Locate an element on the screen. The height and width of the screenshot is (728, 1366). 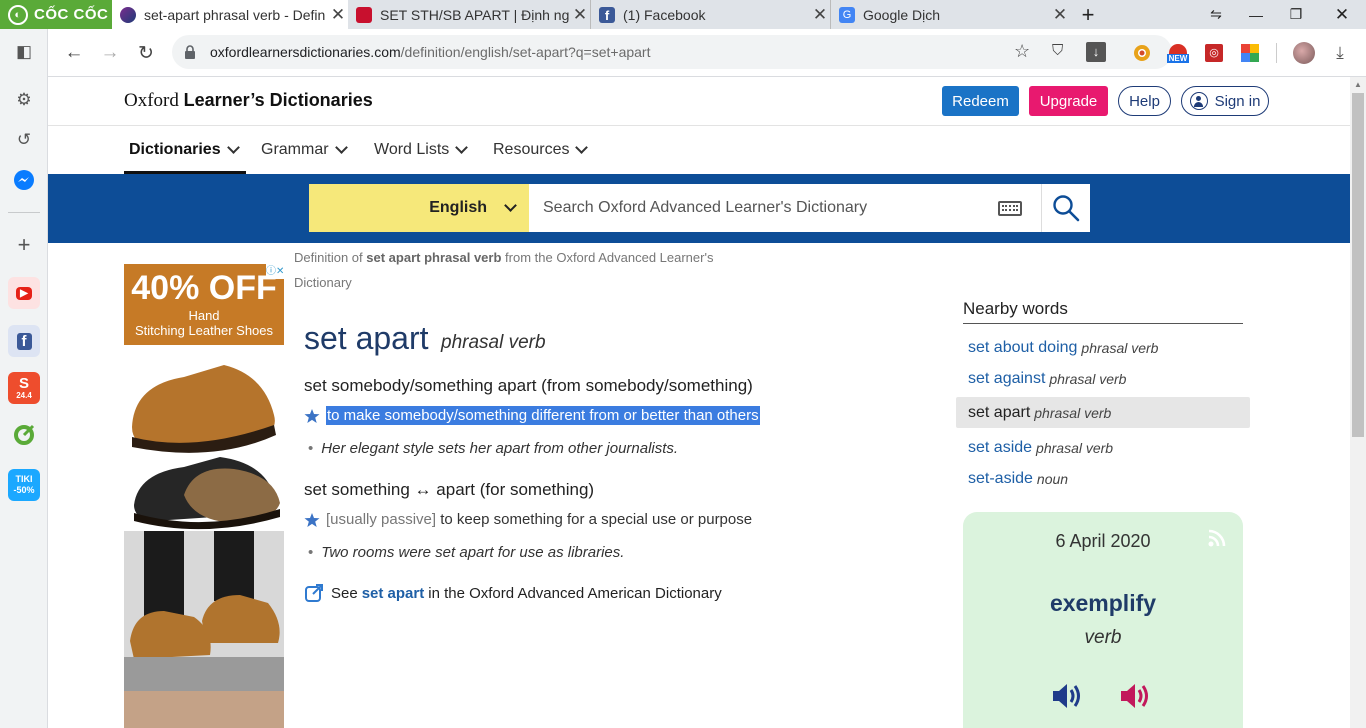
nearby-word-item: set against phrasal verb is located at coordinates (1103, 378).